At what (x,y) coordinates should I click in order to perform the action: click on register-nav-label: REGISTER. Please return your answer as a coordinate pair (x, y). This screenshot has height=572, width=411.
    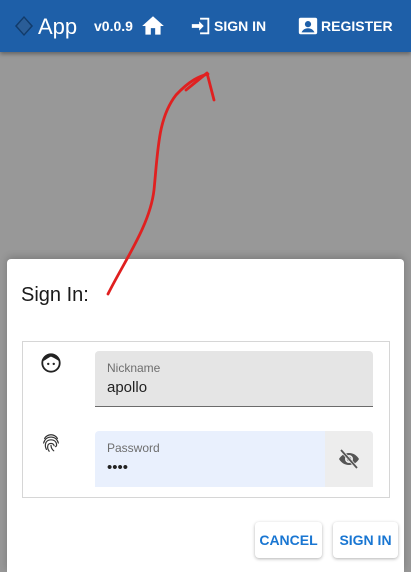
    Looking at the image, I should click on (357, 26).